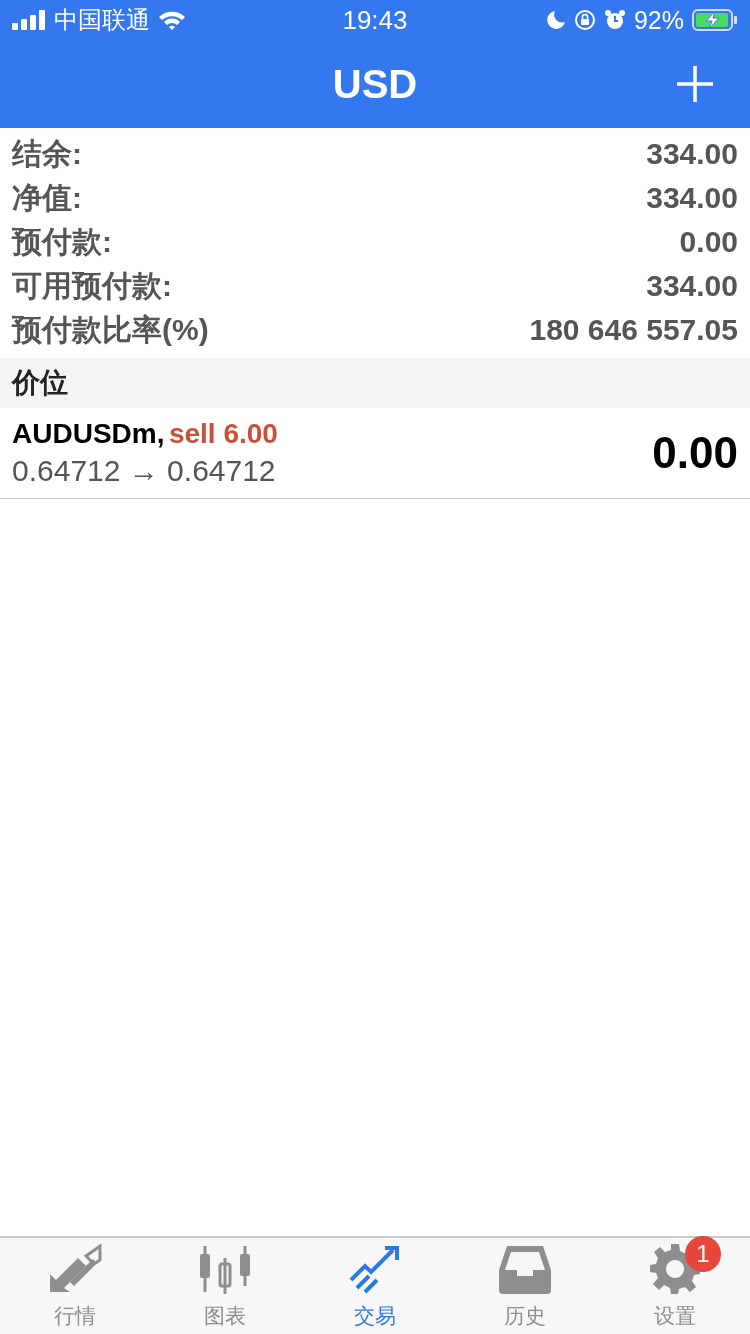  I want to click on tab-bar-item: 交易, so click(375, 1286).